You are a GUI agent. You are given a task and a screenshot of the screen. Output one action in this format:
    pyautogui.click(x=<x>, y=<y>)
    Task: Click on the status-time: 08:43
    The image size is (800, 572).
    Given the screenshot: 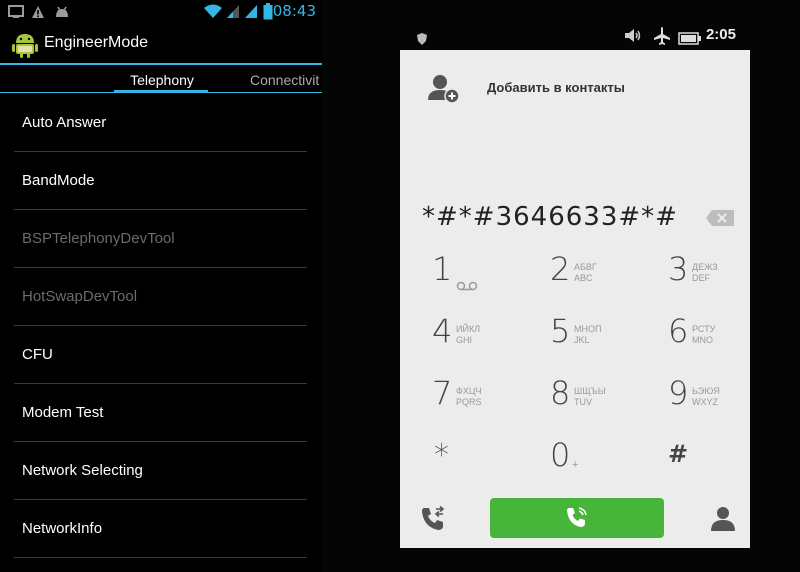 What is the action you would take?
    pyautogui.click(x=294, y=11)
    